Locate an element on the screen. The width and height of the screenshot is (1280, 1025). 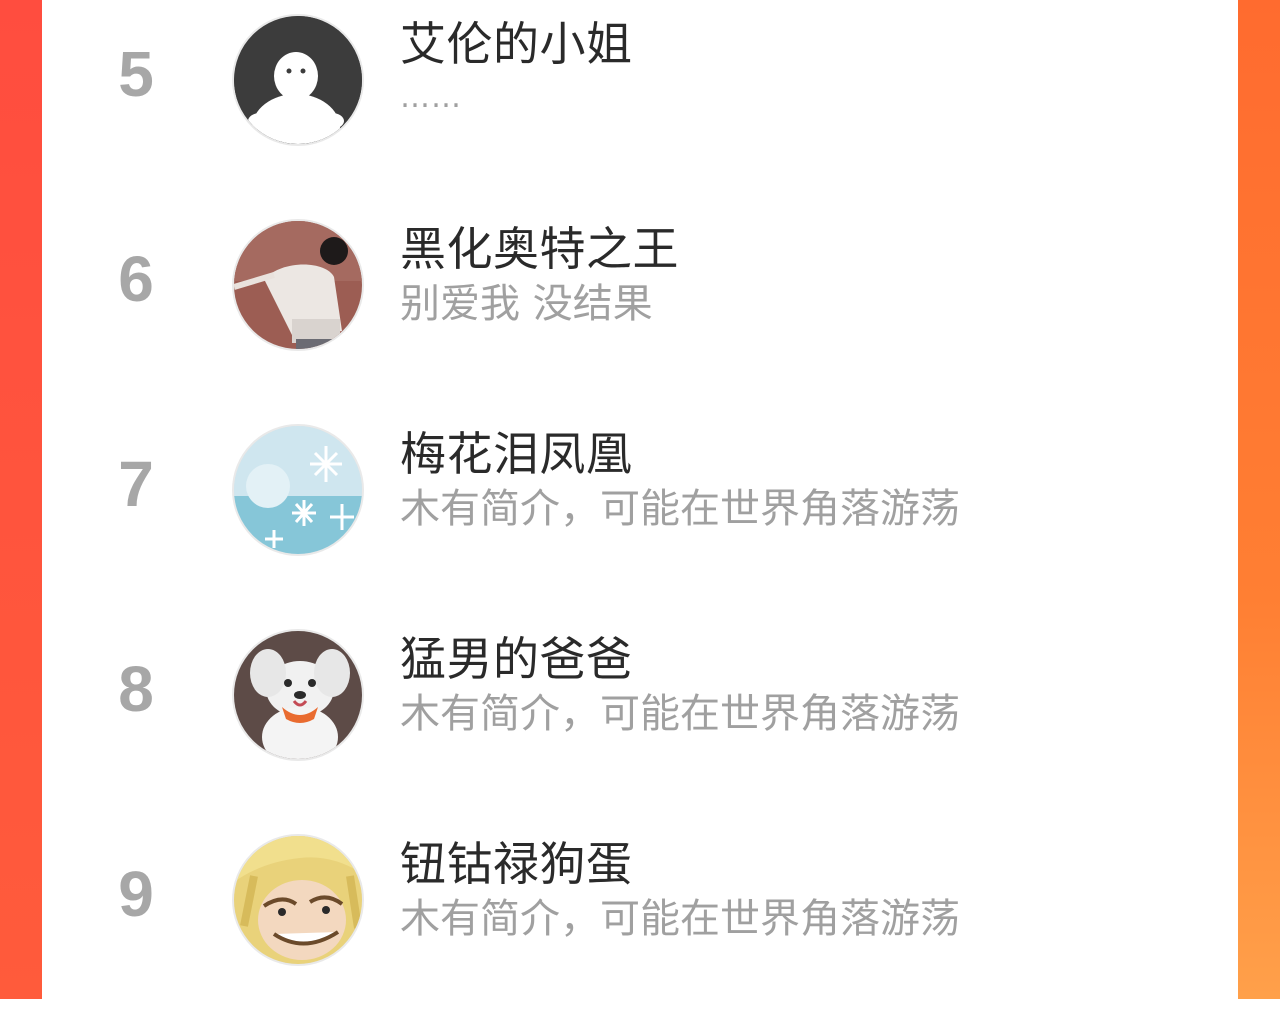
rank-number: 5 is located at coordinates (136, 74).